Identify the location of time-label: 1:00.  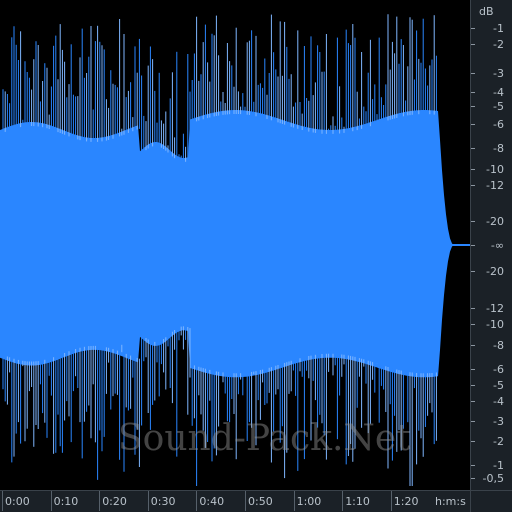
(309, 501).